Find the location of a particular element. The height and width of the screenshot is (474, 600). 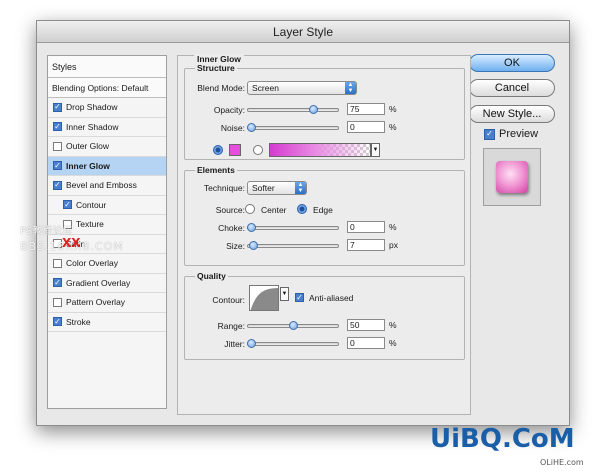

style-item-inner-glow: ✓ Inner Glow is located at coordinates (107, 166).